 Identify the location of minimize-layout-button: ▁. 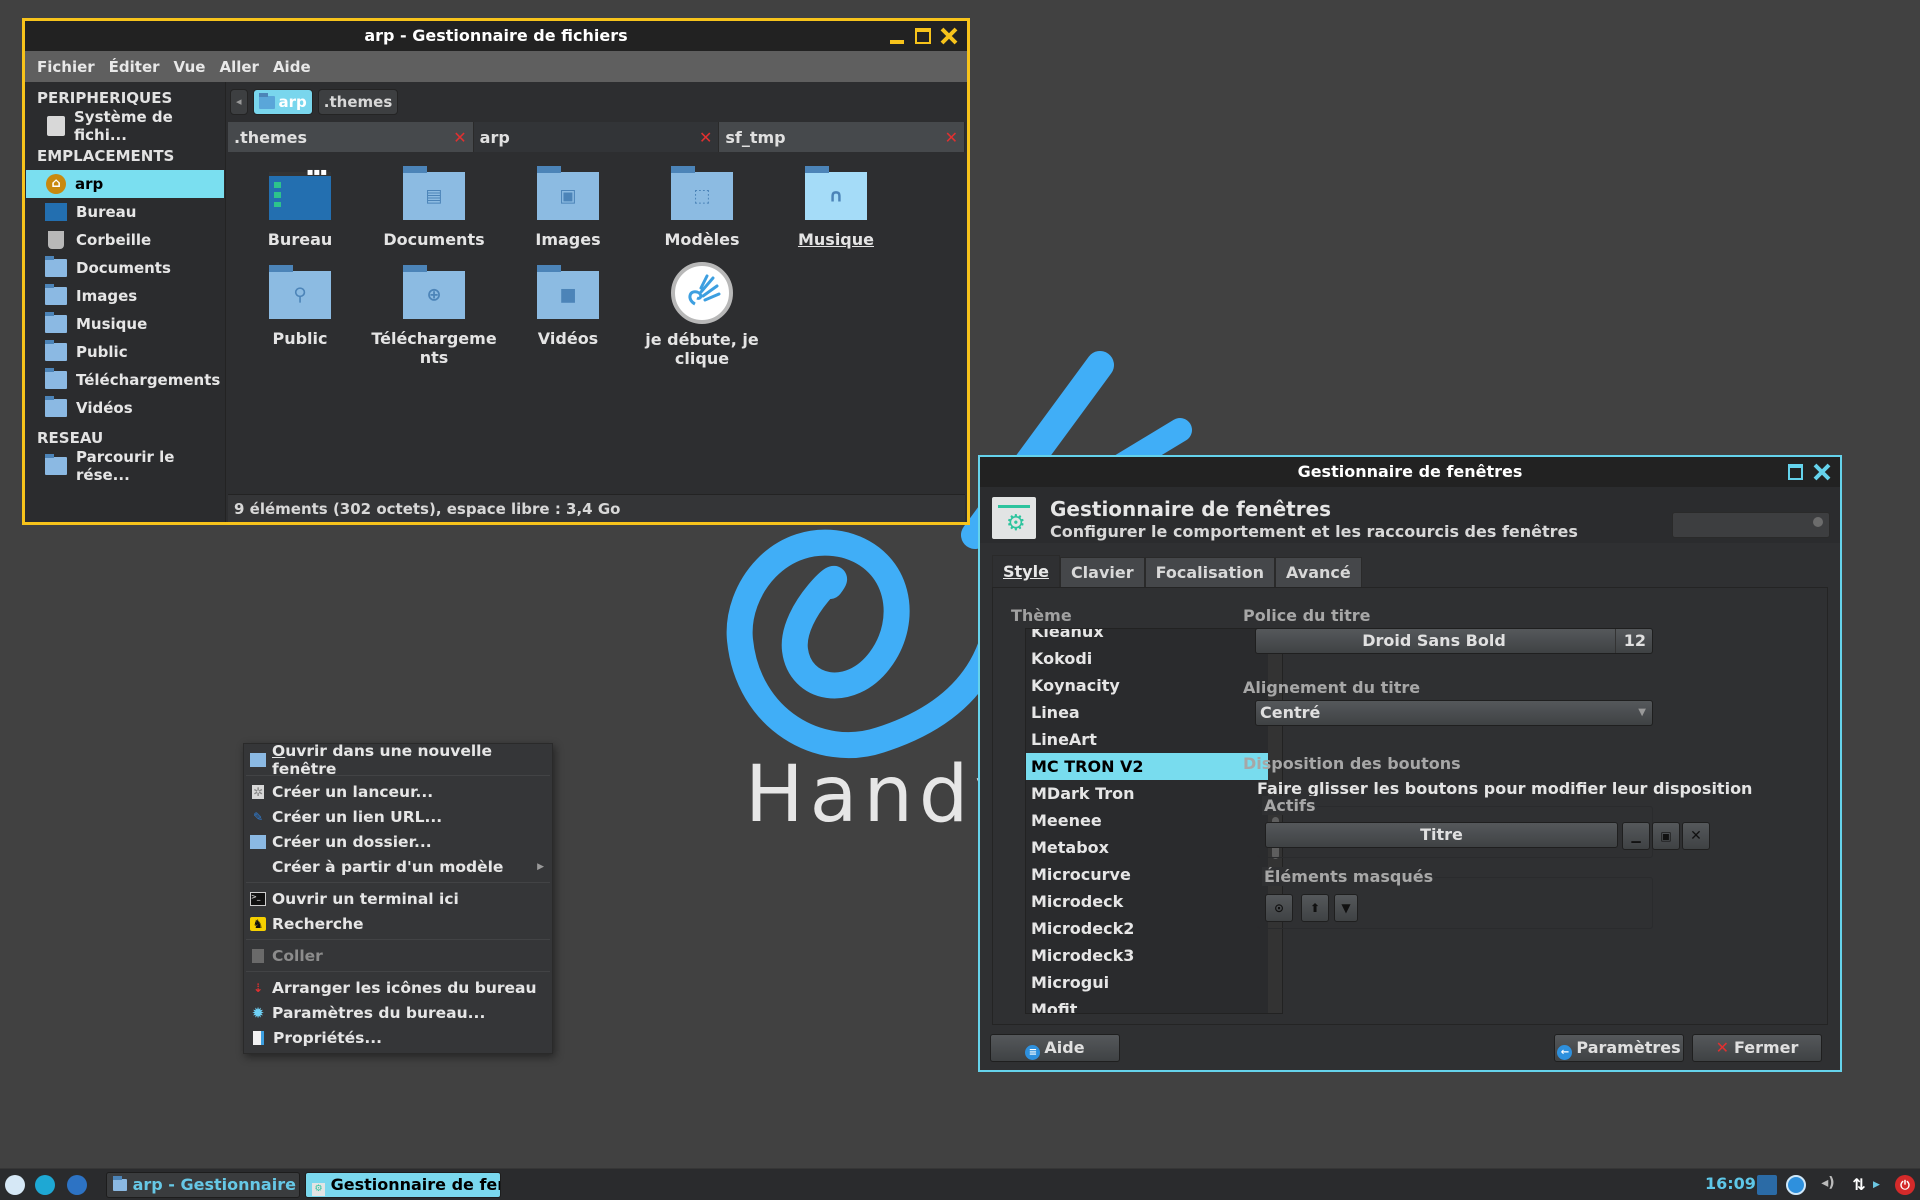
(1636, 836).